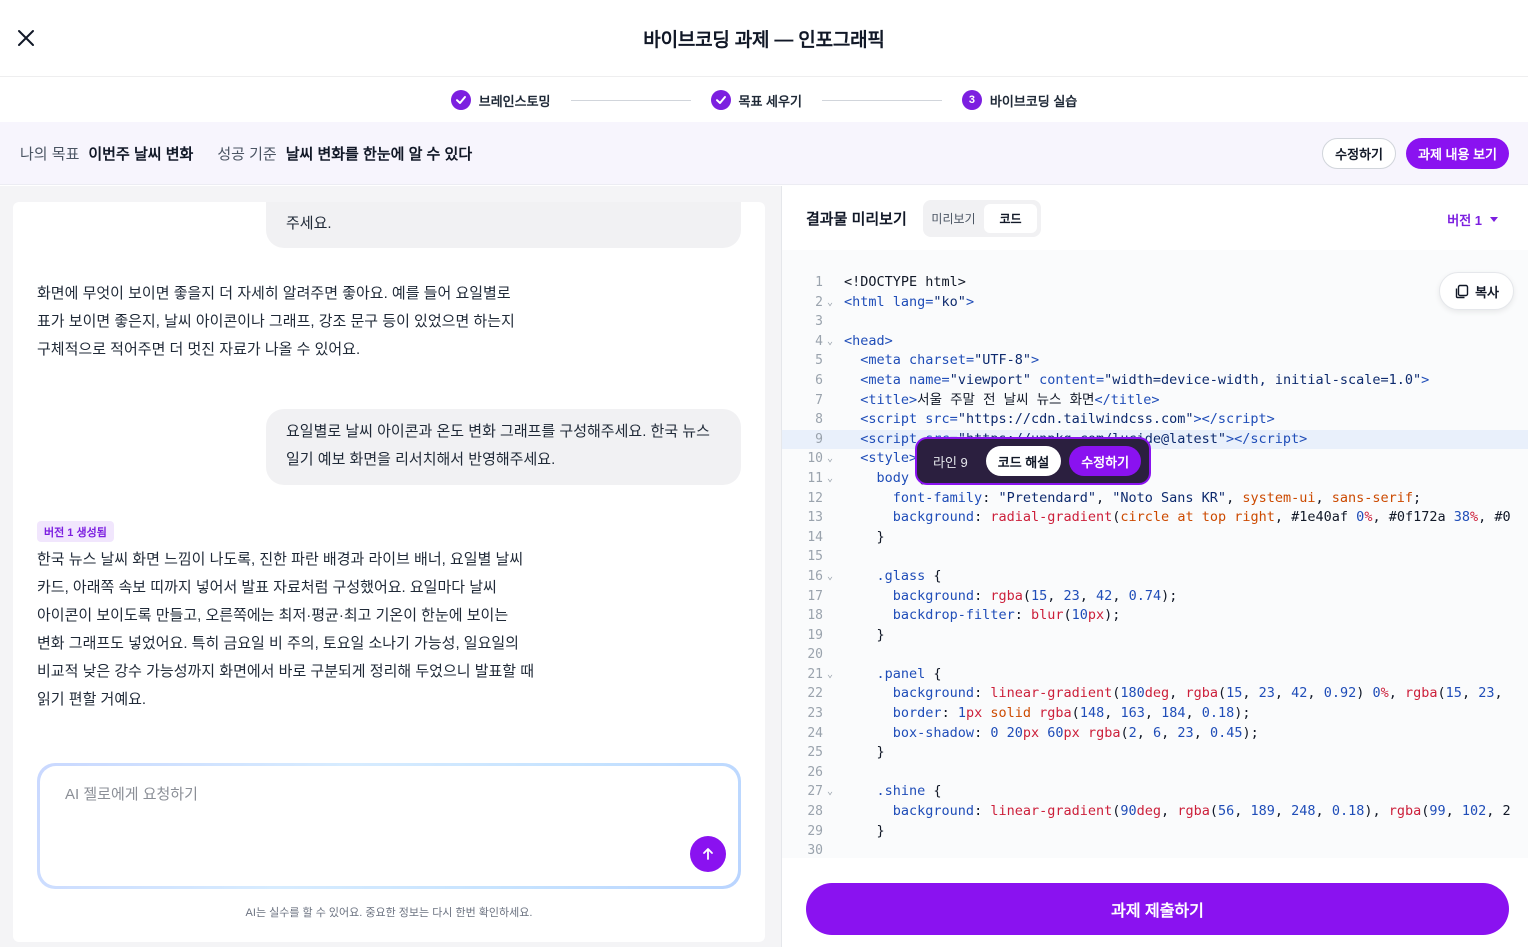 The height and width of the screenshot is (947, 1528). Describe the element at coordinates (1019, 100) in the screenshot. I see `step-vibecoding: 3 바이브코딩 실습` at that location.